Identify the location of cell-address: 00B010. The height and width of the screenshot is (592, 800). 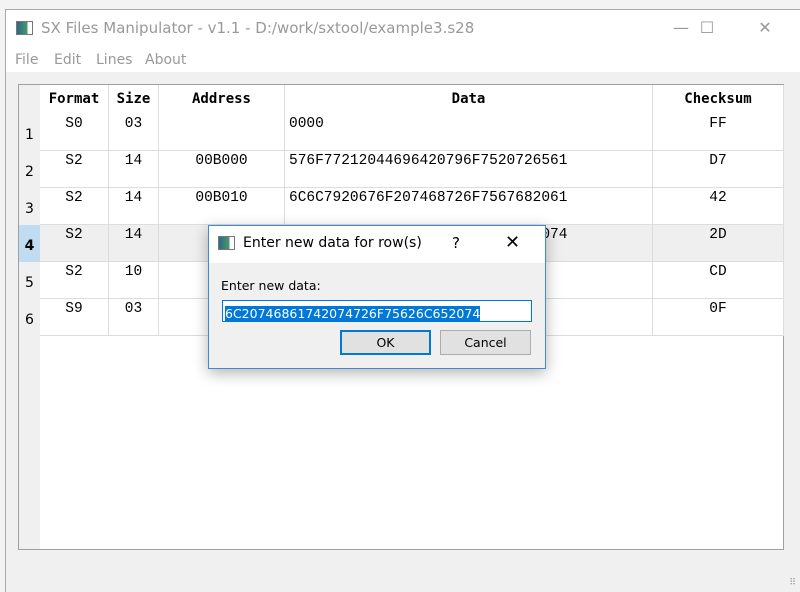
(222, 206).